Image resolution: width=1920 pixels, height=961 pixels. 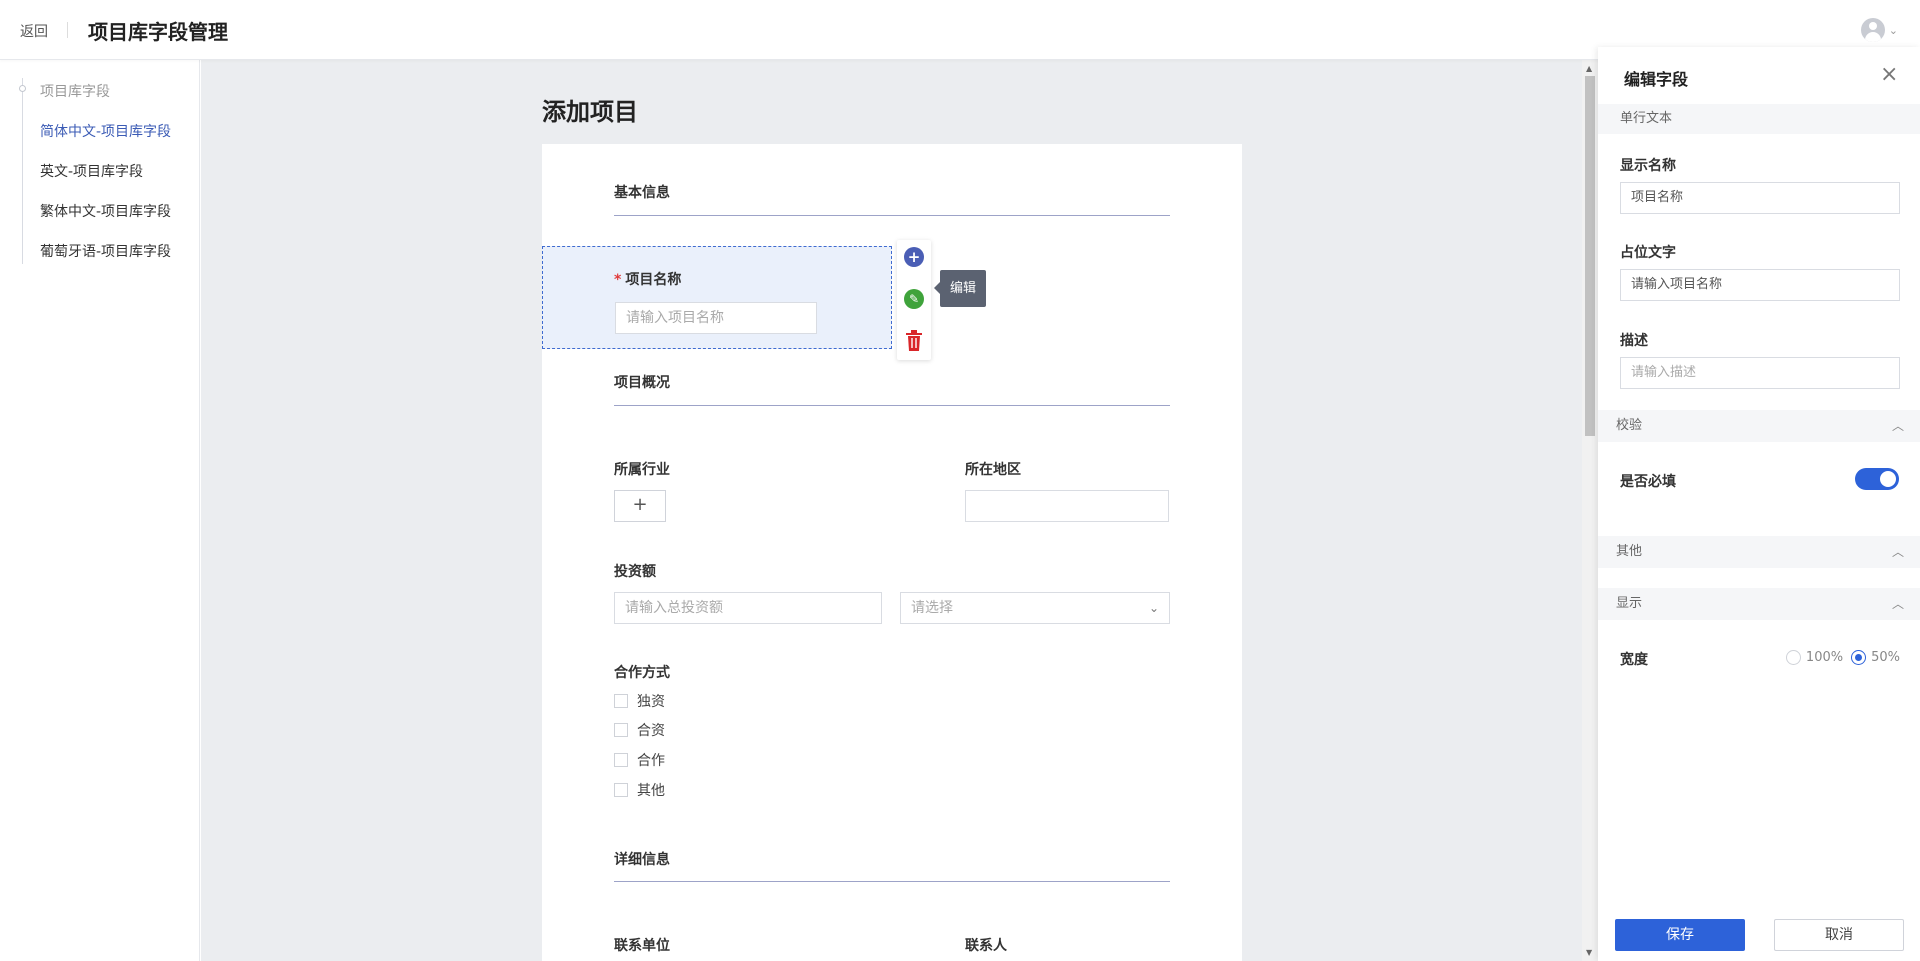 I want to click on radio-label: 50%, so click(x=1885, y=657).